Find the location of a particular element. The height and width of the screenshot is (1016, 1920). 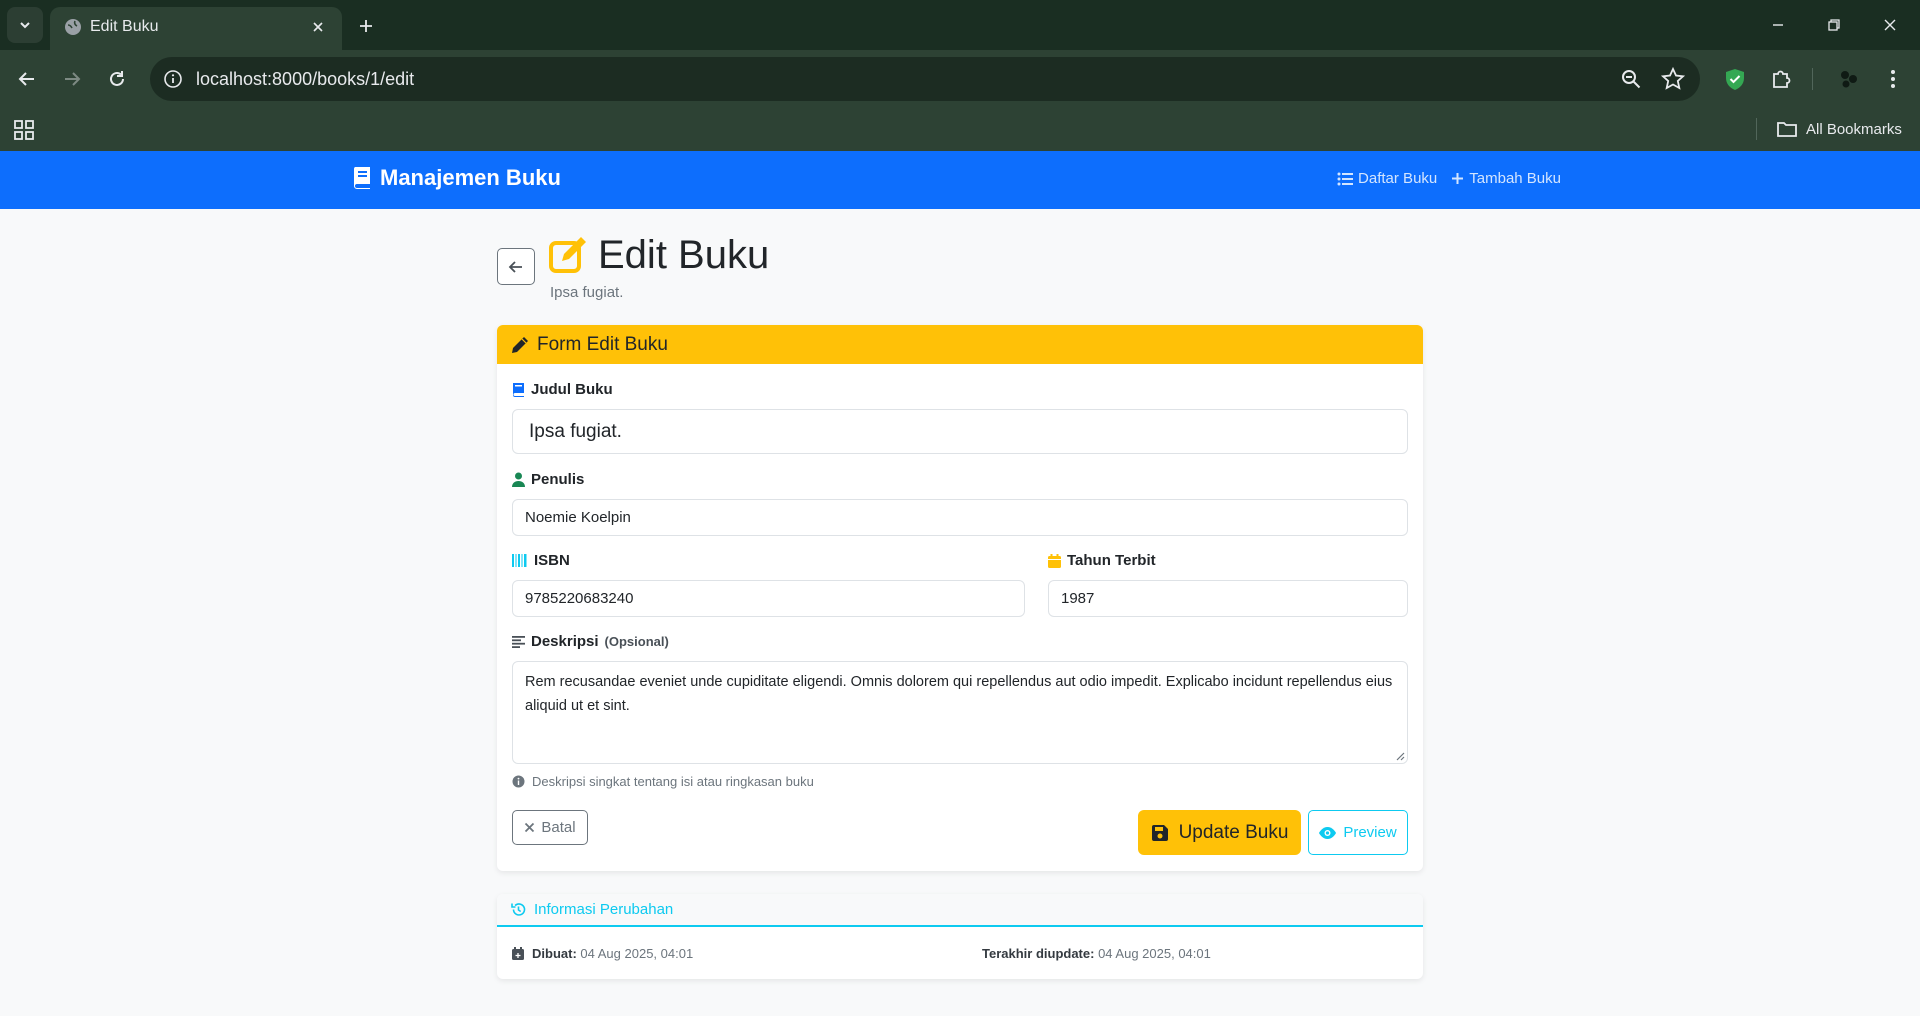

brand-label: Manajemen Buku is located at coordinates (470, 177).